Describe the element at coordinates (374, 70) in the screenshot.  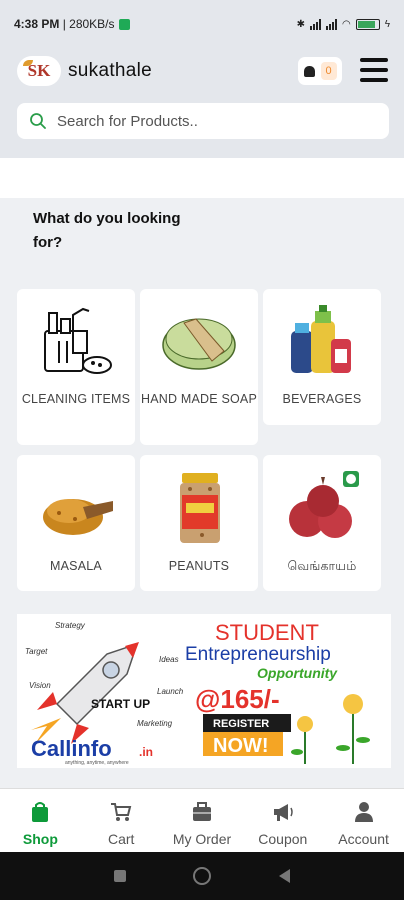
I see `hamburger-menu-button` at that location.